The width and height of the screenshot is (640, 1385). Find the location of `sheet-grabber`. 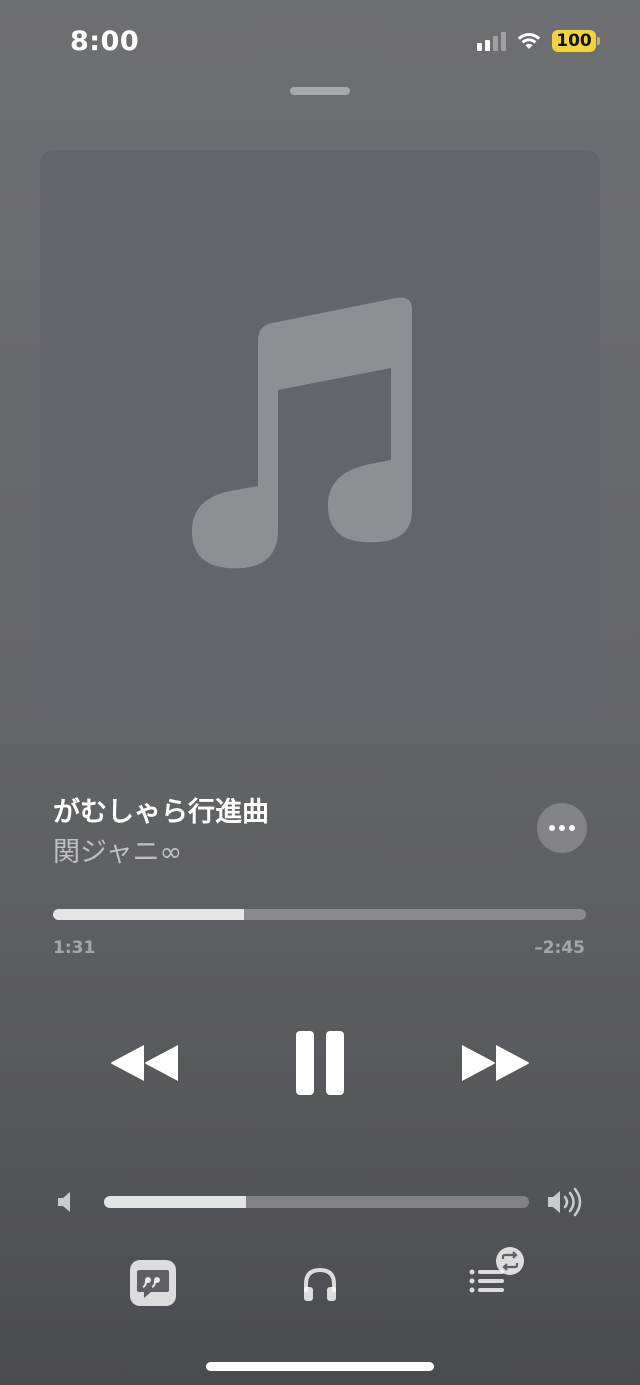

sheet-grabber is located at coordinates (320, 91).